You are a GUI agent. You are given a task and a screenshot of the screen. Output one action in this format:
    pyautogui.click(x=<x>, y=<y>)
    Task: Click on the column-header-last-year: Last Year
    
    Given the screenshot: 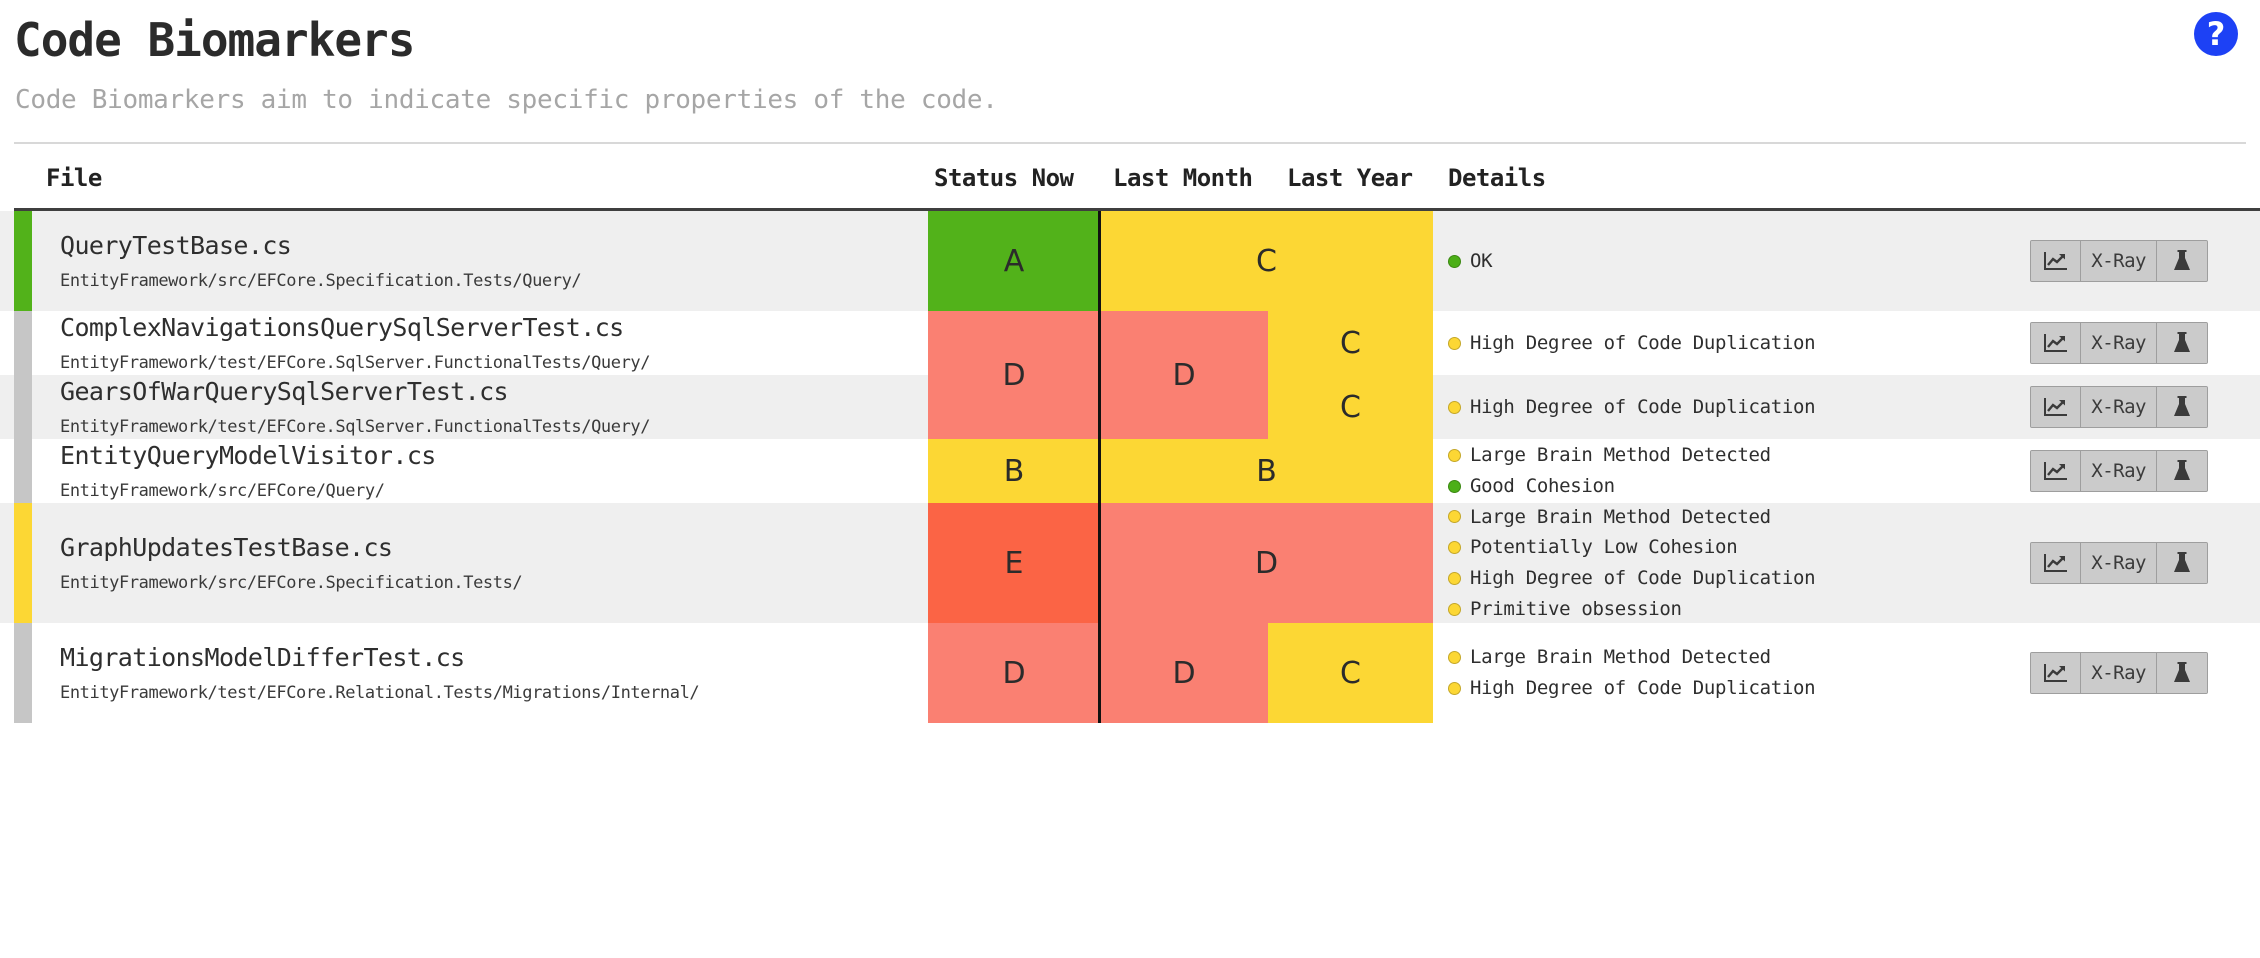 What is the action you would take?
    pyautogui.click(x=1350, y=178)
    